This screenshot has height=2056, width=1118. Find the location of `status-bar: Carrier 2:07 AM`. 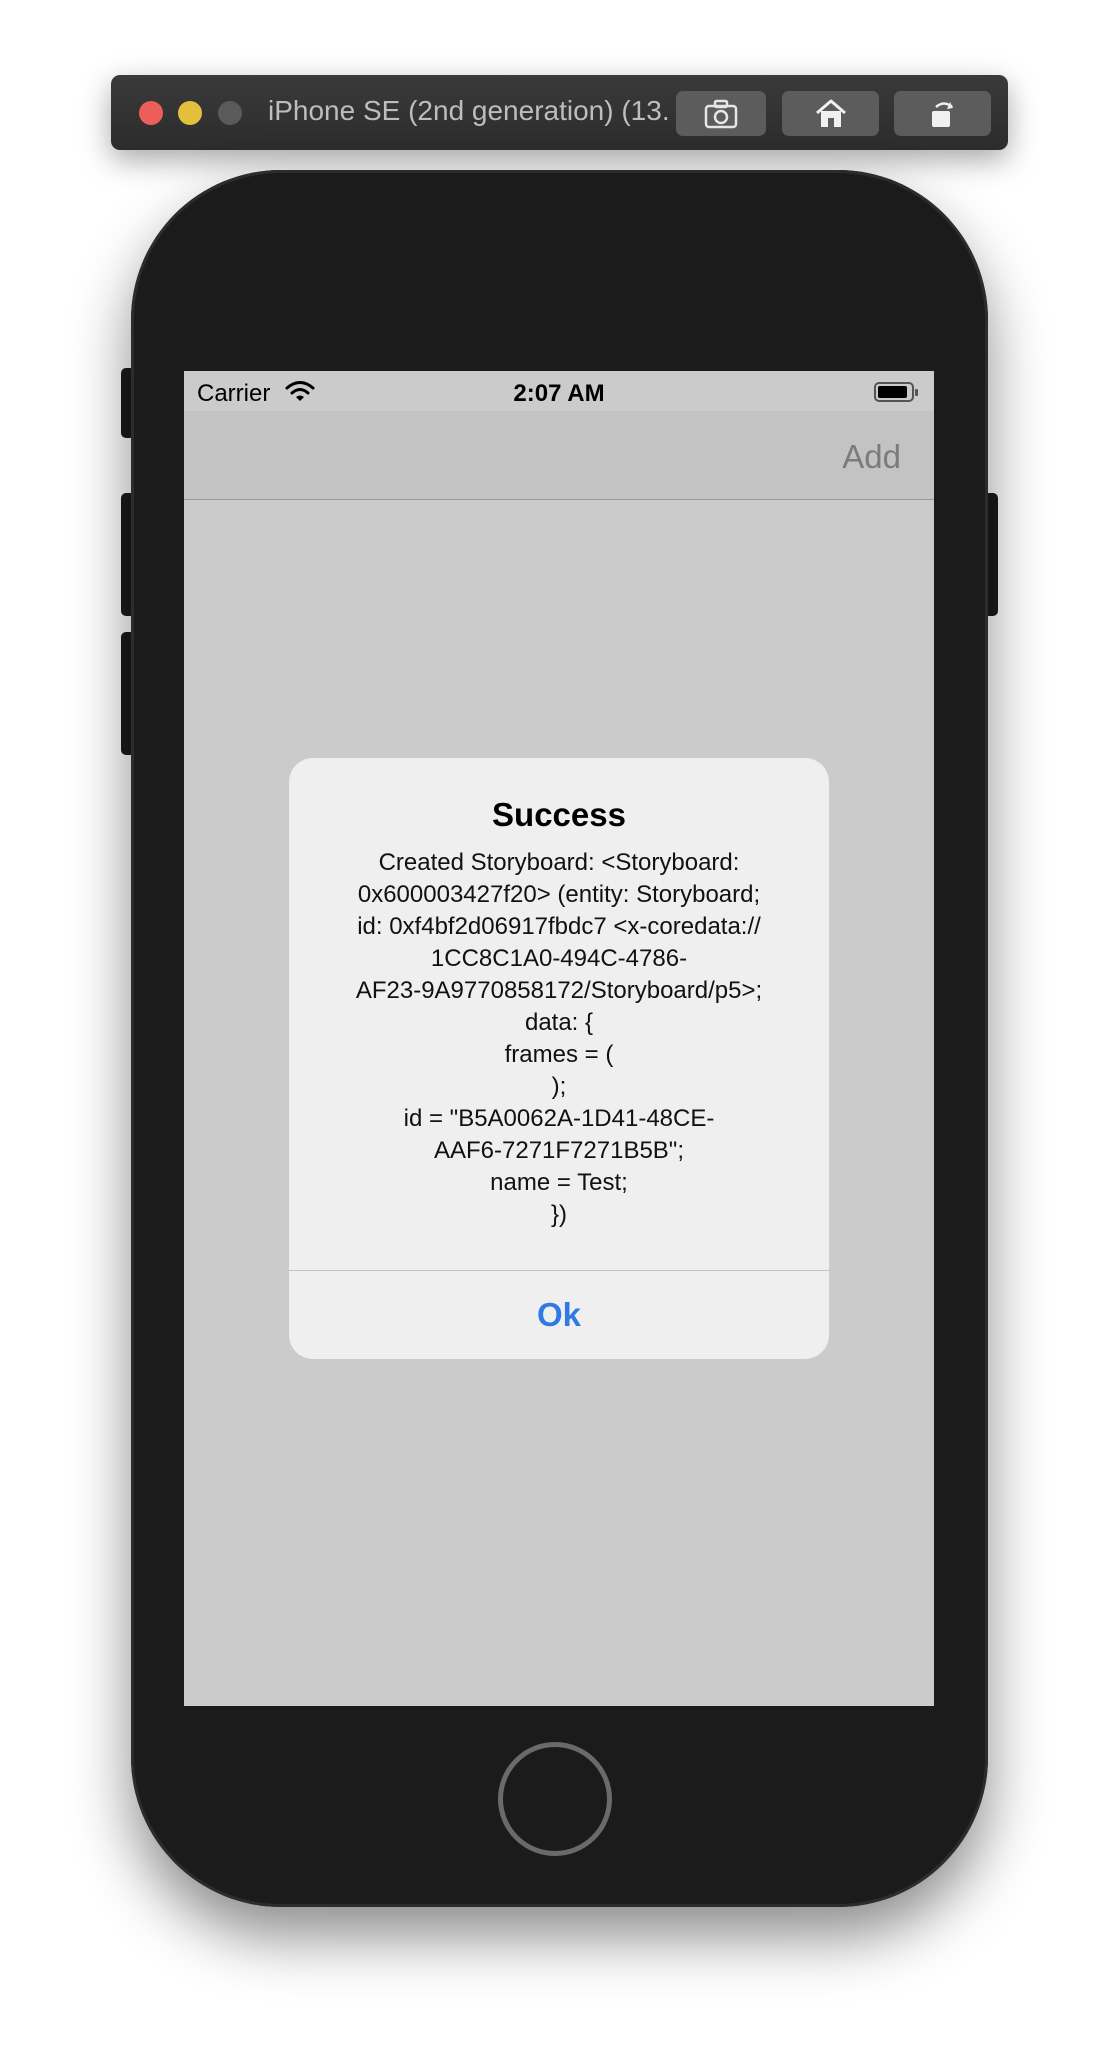

status-bar: Carrier 2:07 AM is located at coordinates (559, 391).